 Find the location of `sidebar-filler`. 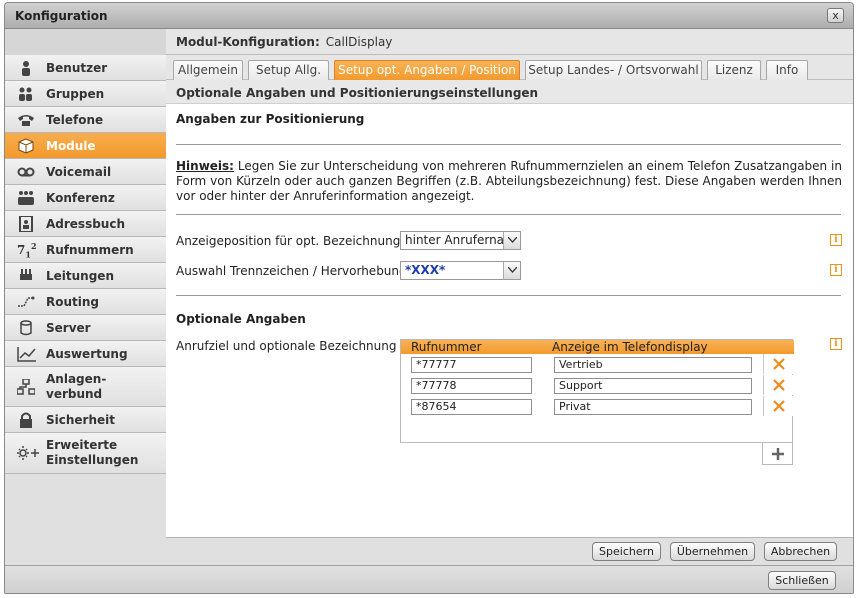

sidebar-filler is located at coordinates (85, 519).